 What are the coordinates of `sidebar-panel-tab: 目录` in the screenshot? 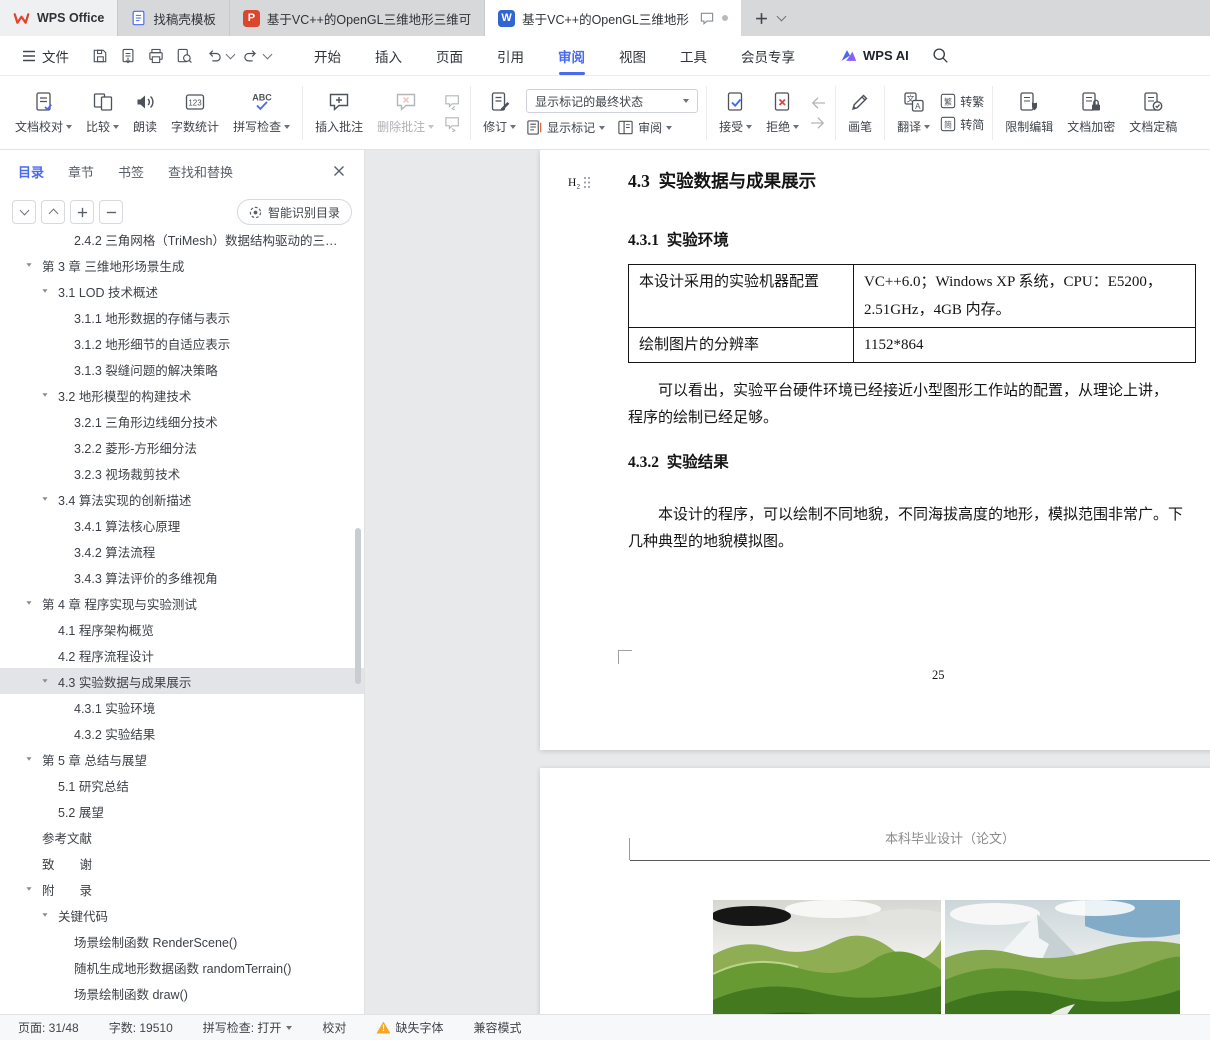 It's located at (31, 171).